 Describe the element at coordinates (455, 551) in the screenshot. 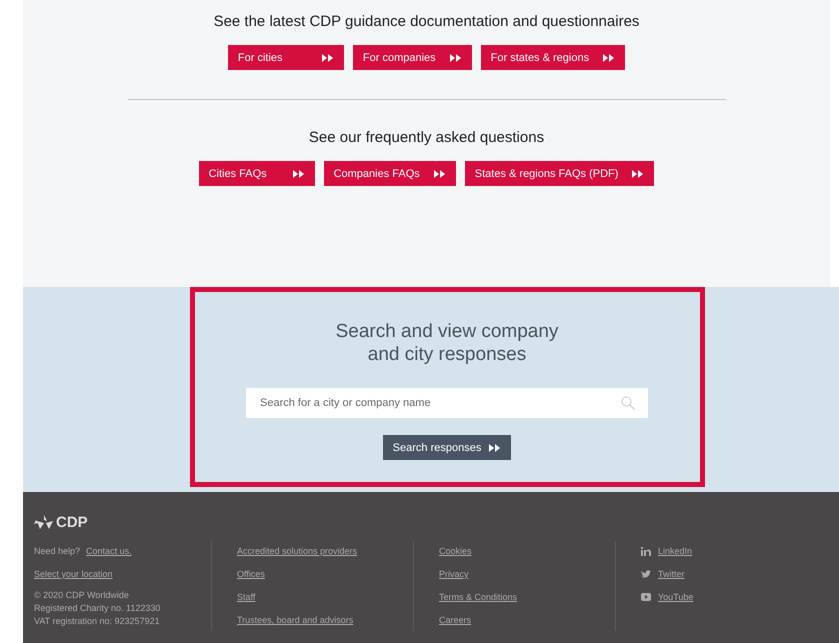

I see `footer-link: Cookies` at that location.